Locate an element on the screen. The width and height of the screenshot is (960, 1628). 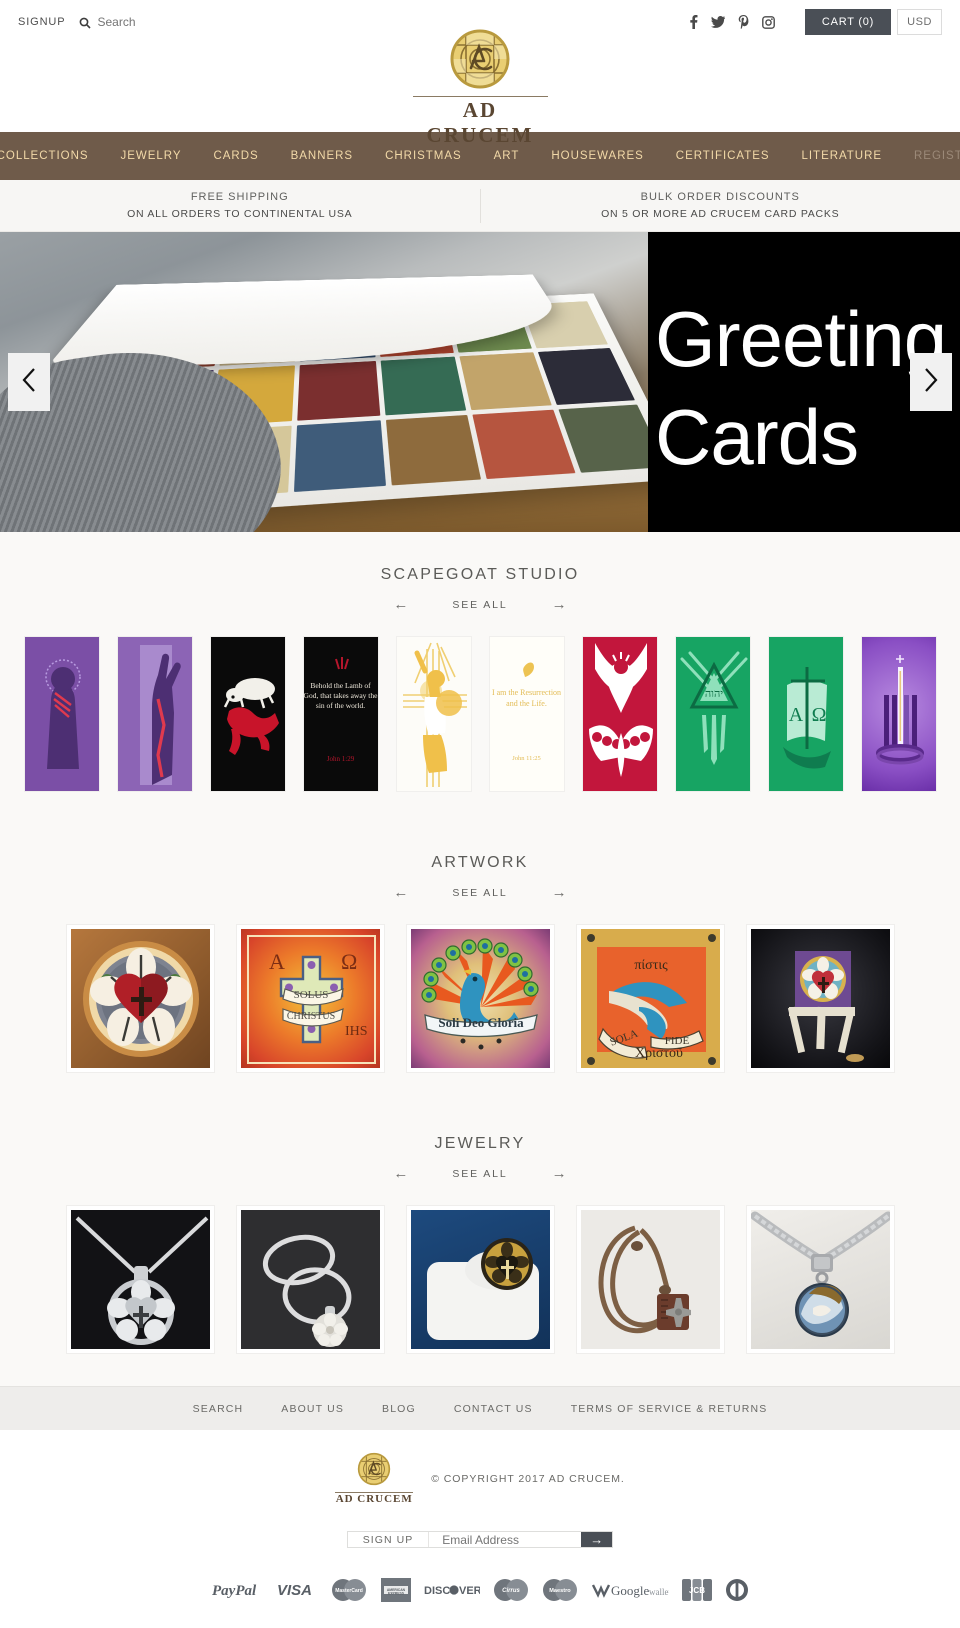
nav-item-certificates: CERTIFICATES is located at coordinates (723, 156).